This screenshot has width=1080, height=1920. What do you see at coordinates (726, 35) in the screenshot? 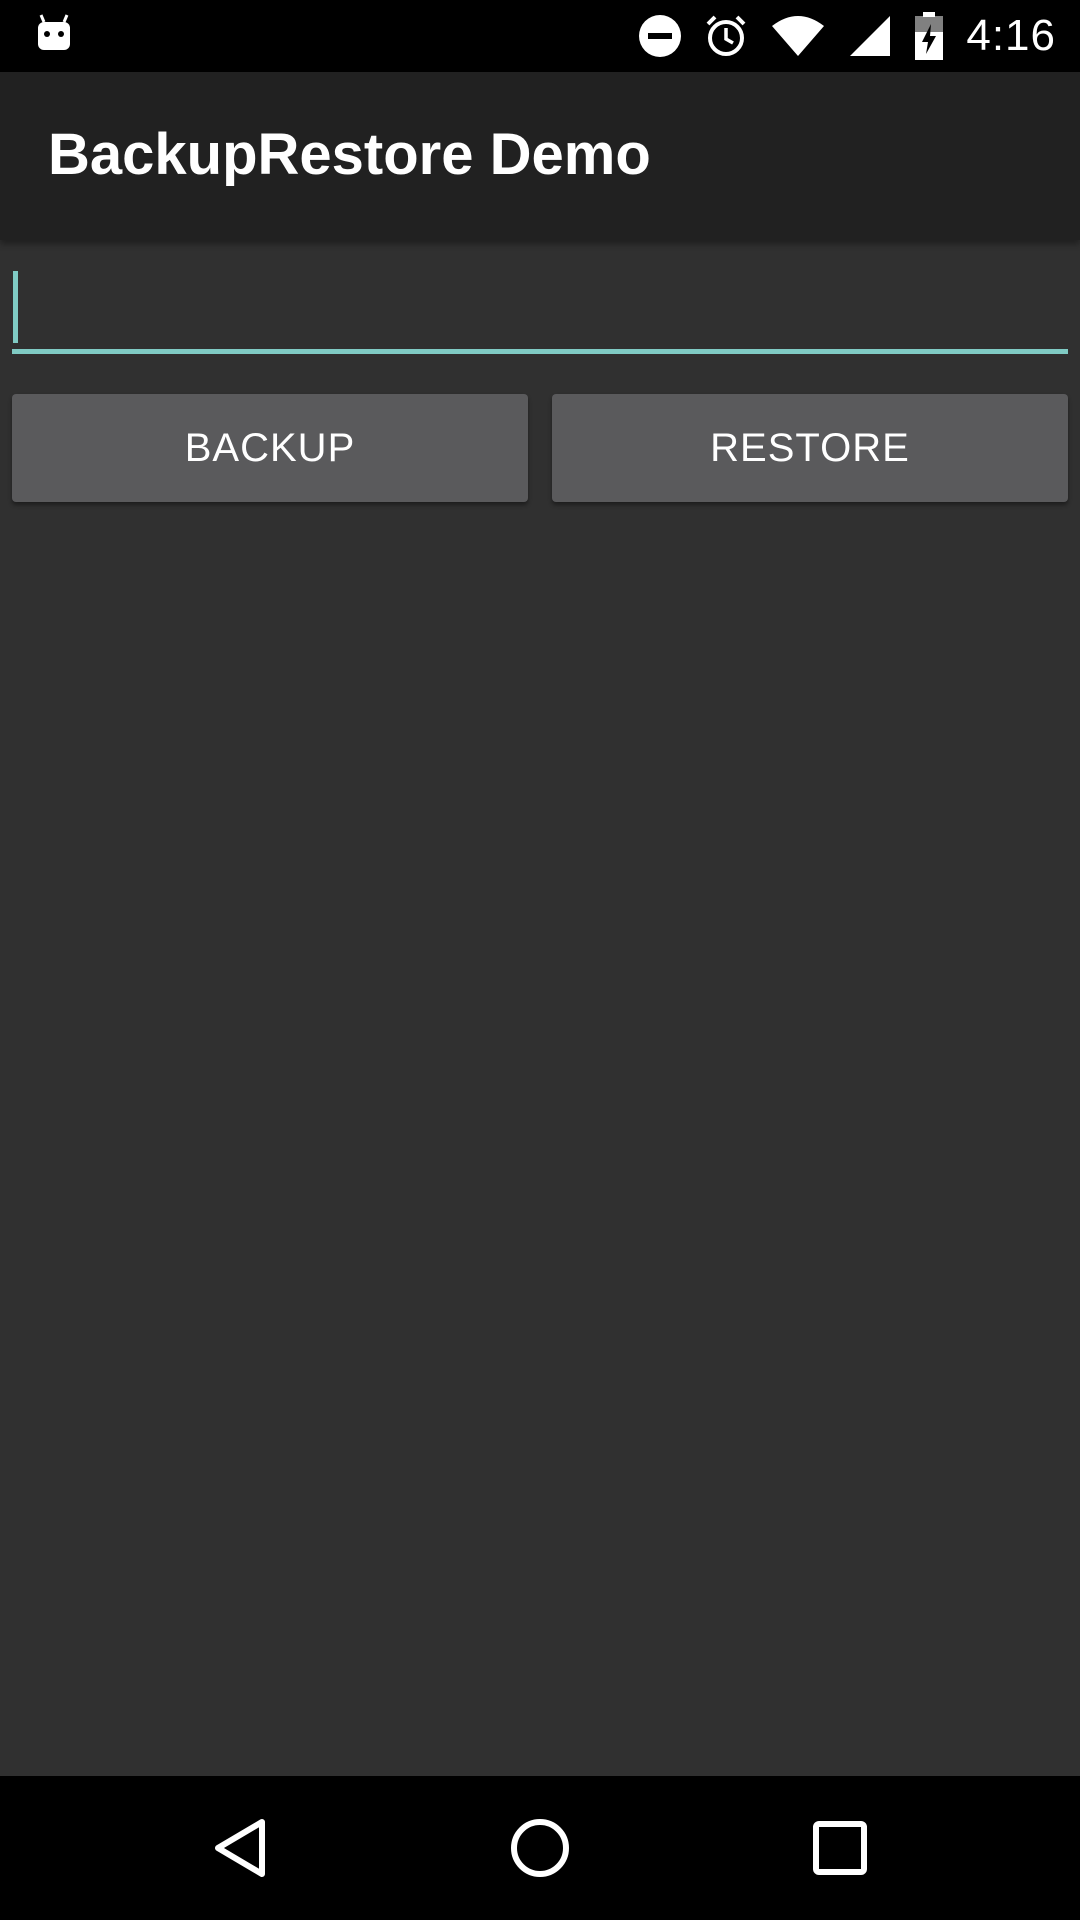
I see `alarm-icon` at bounding box center [726, 35].